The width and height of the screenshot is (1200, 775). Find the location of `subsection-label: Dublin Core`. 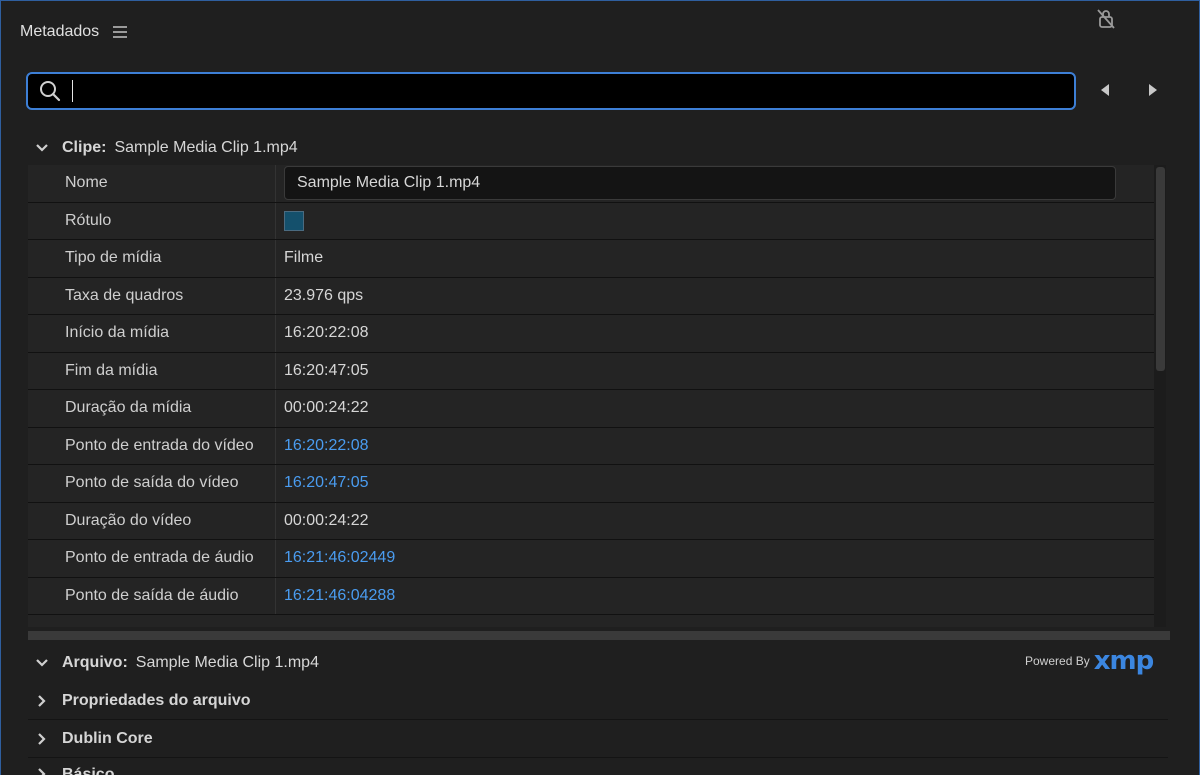

subsection-label: Dublin Core is located at coordinates (107, 738).